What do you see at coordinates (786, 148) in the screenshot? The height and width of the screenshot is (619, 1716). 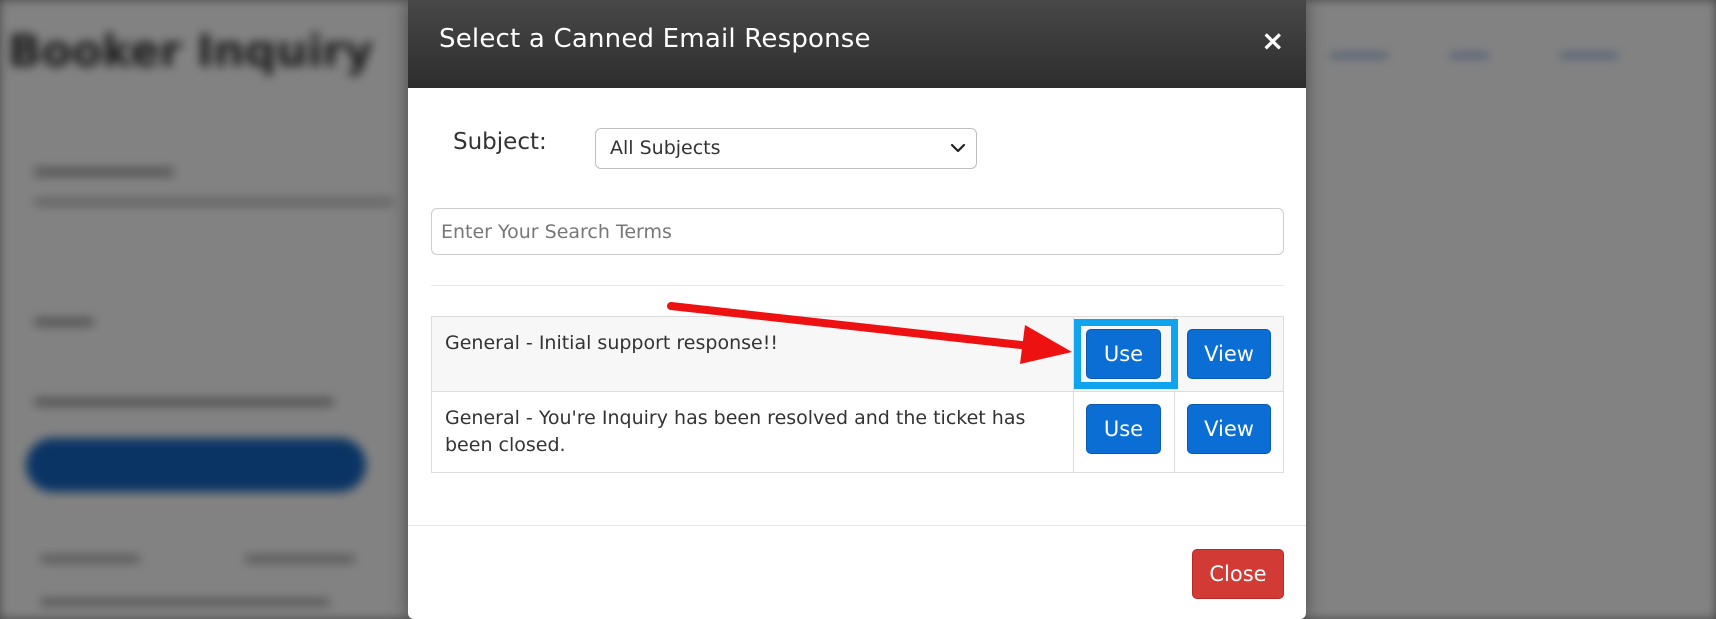 I see `subject-select: All Subjects` at bounding box center [786, 148].